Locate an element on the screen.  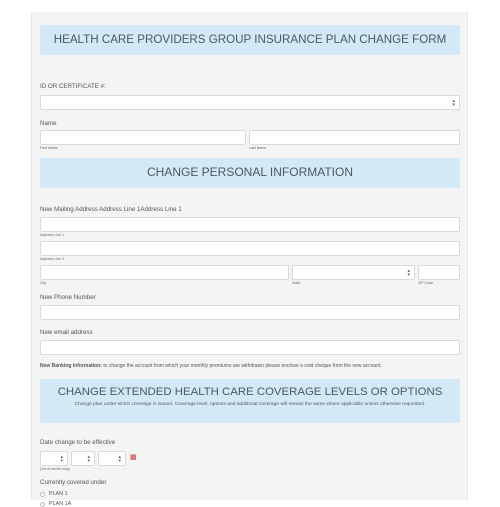
city-input is located at coordinates (164, 272).